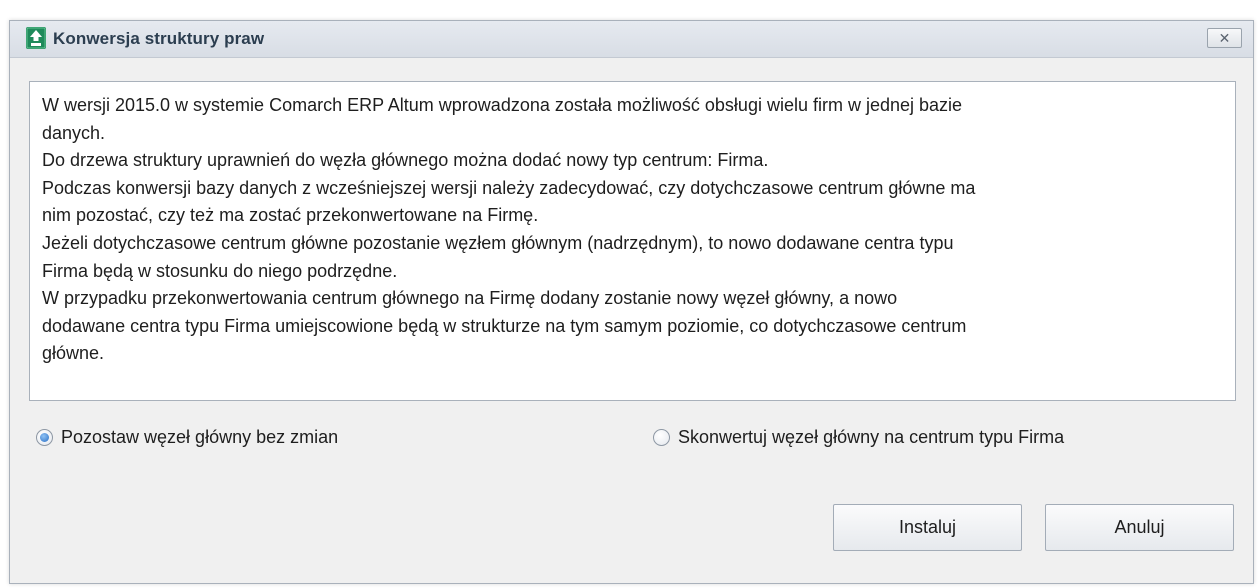 The height and width of the screenshot is (588, 1258). Describe the element at coordinates (1139, 527) in the screenshot. I see `cancel-button: Anuluj` at that location.